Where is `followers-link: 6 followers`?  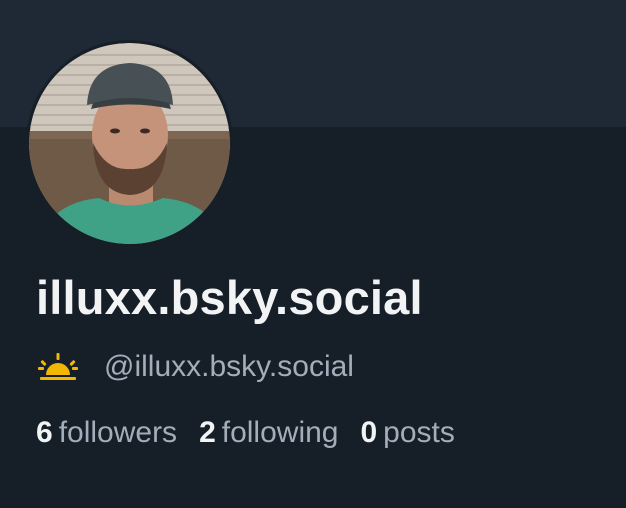 followers-link: 6 followers is located at coordinates (106, 433).